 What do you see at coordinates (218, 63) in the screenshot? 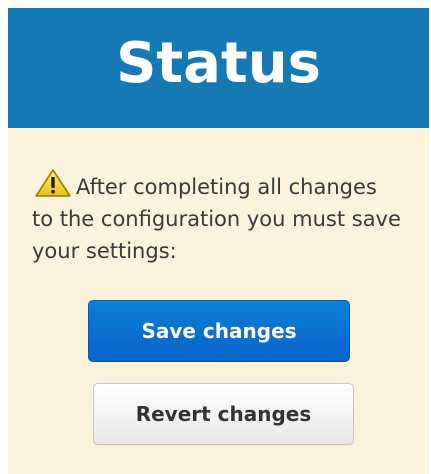
I see `panel-title: Status` at bounding box center [218, 63].